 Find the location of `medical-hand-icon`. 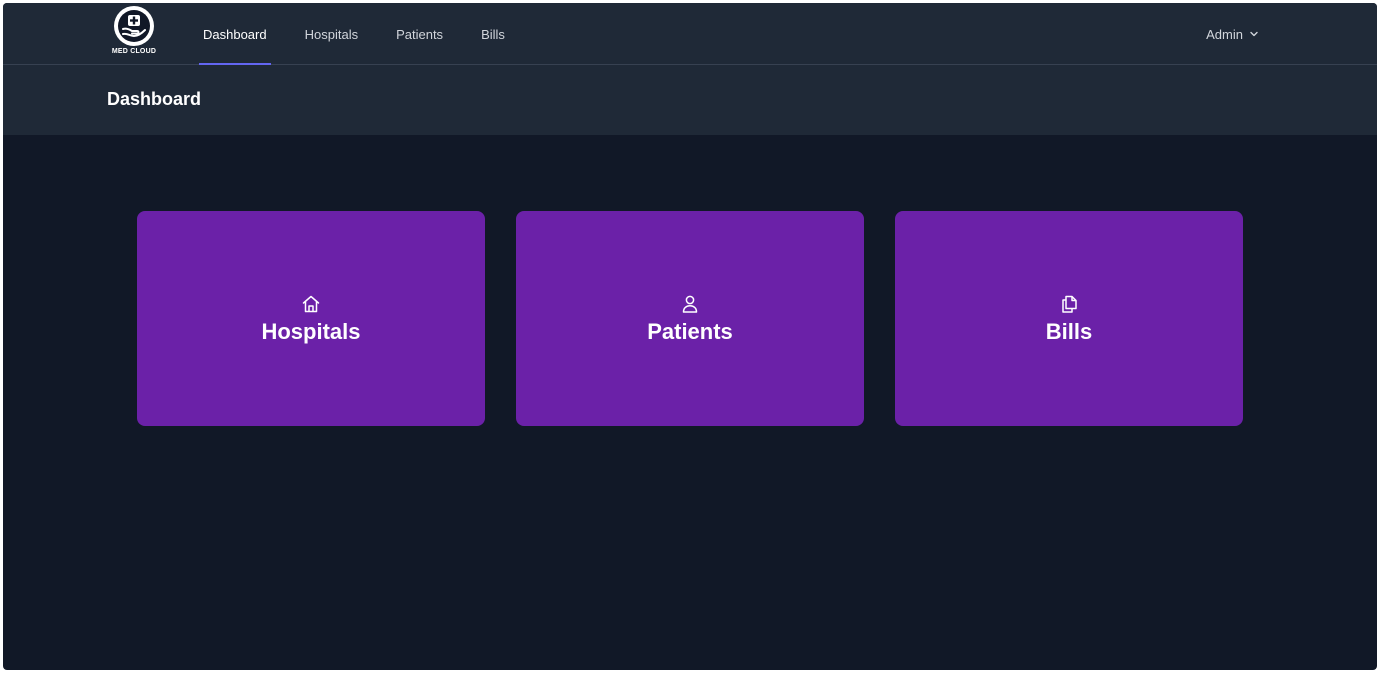

medical-hand-icon is located at coordinates (134, 26).